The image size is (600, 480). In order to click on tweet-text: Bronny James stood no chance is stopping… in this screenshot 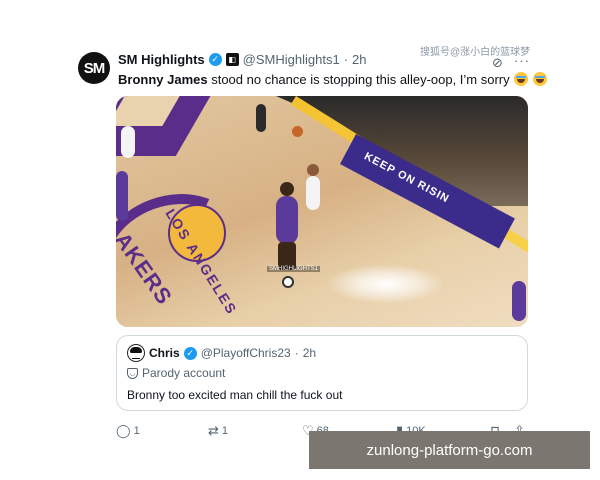, I will do `click(332, 79)`.